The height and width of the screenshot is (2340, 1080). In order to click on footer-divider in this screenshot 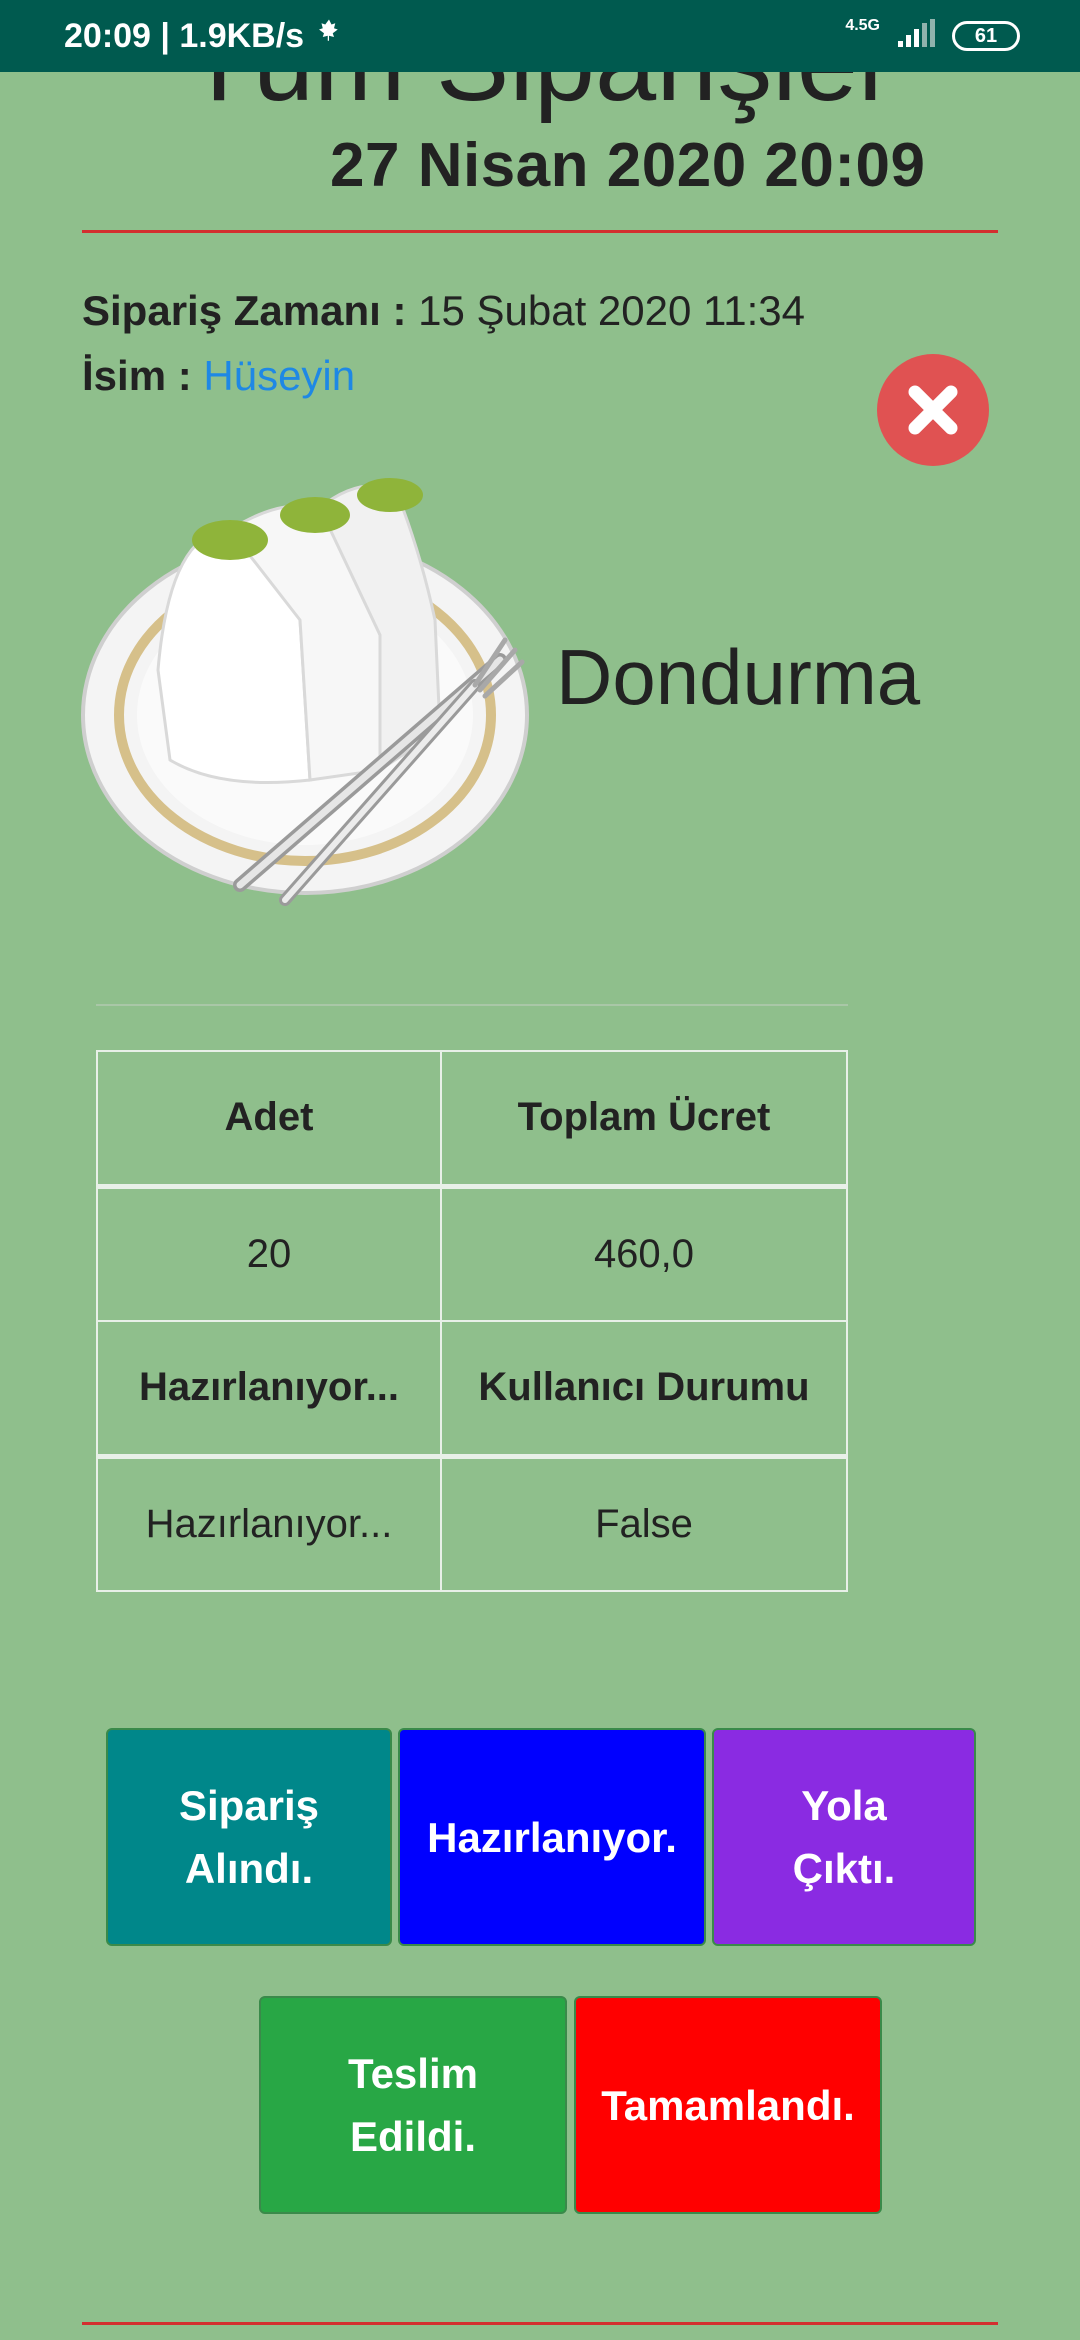, I will do `click(540, 2323)`.